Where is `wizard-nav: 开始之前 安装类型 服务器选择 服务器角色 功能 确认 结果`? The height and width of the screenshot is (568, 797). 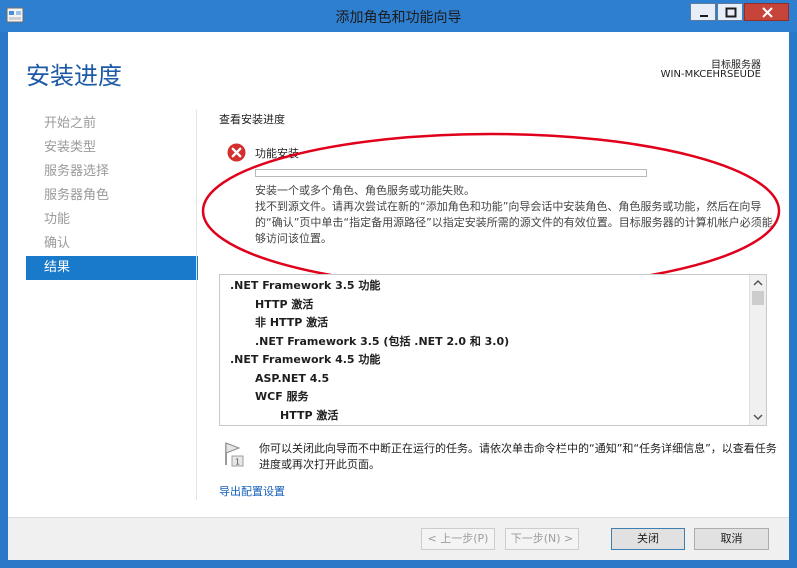
wizard-nav: 开始之前 安装类型 服务器选择 服务器角色 功能 确认 结果 is located at coordinates (112, 196).